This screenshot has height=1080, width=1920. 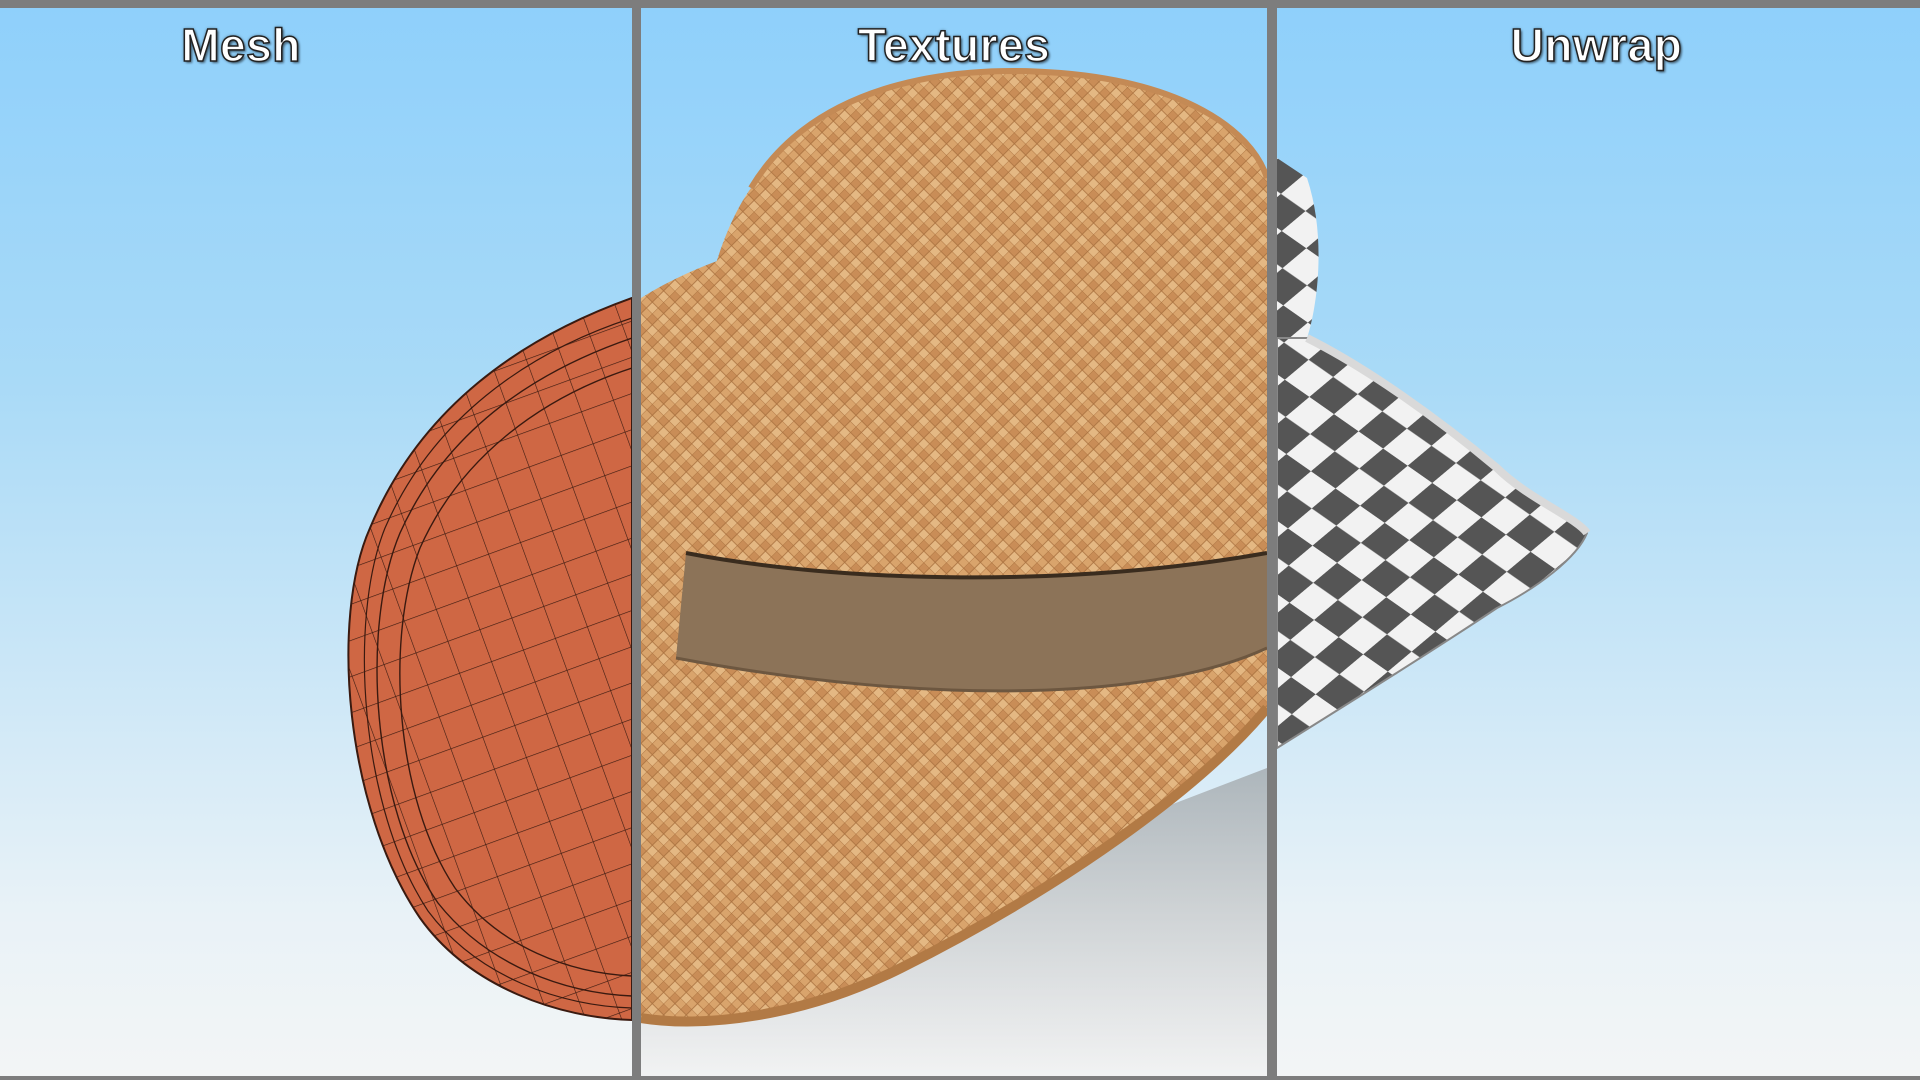 What do you see at coordinates (489, 659) in the screenshot?
I see `mesh-hat-render` at bounding box center [489, 659].